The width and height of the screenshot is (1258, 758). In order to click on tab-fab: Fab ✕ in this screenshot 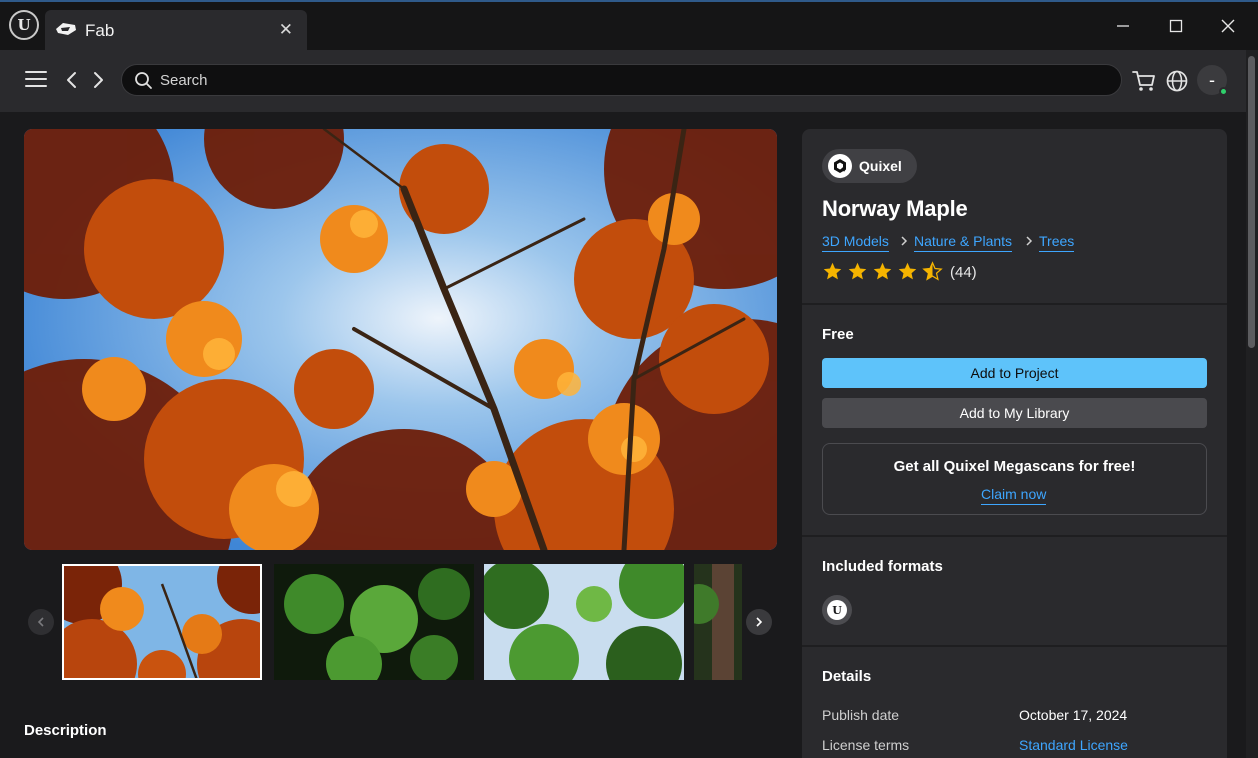, I will do `click(176, 30)`.